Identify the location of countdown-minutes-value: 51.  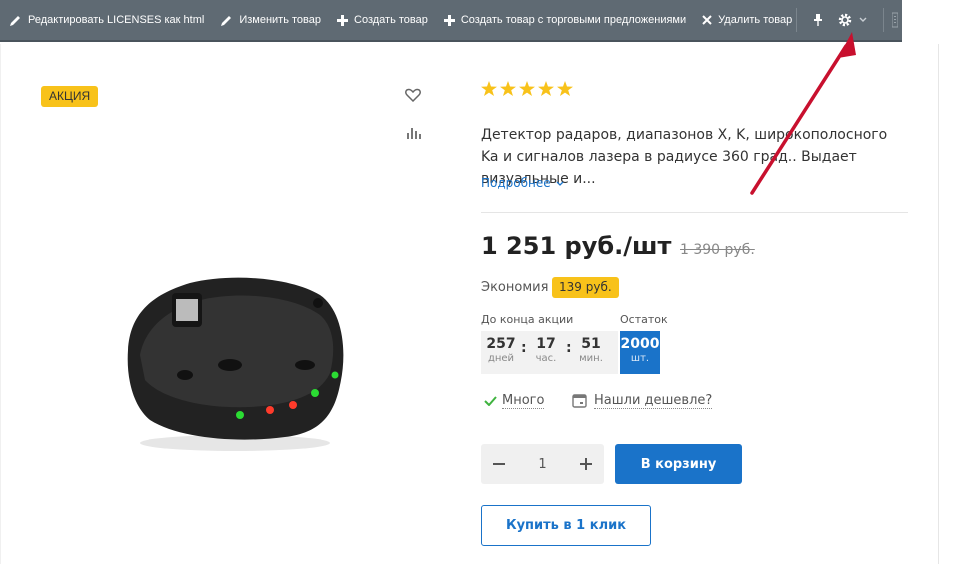
(591, 344).